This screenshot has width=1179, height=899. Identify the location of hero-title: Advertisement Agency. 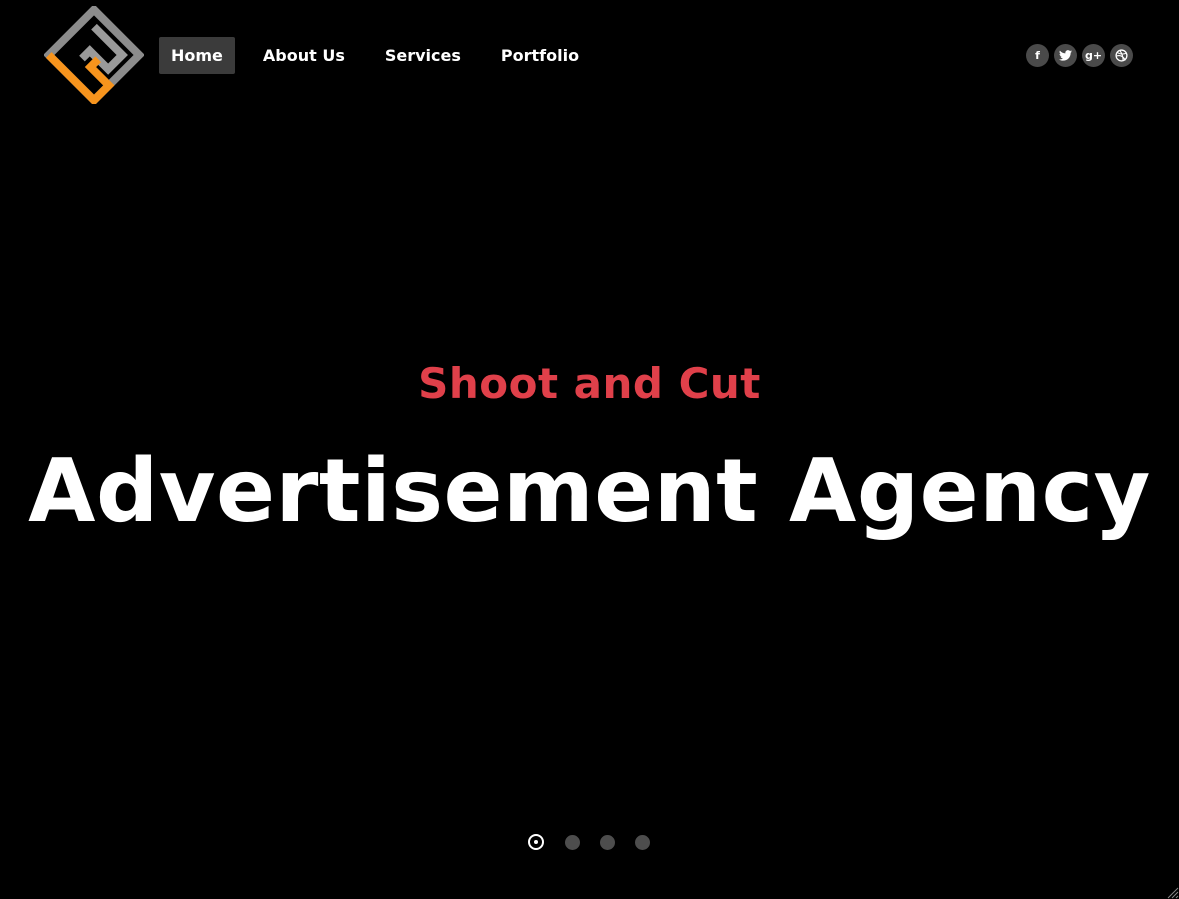
(589, 491).